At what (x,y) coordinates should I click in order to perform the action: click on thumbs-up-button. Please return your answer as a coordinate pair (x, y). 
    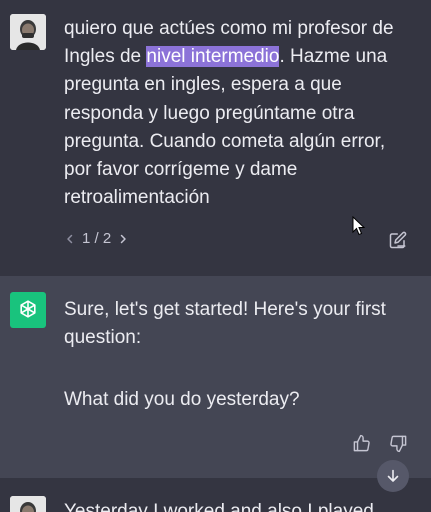
    Looking at the image, I should click on (361, 443).